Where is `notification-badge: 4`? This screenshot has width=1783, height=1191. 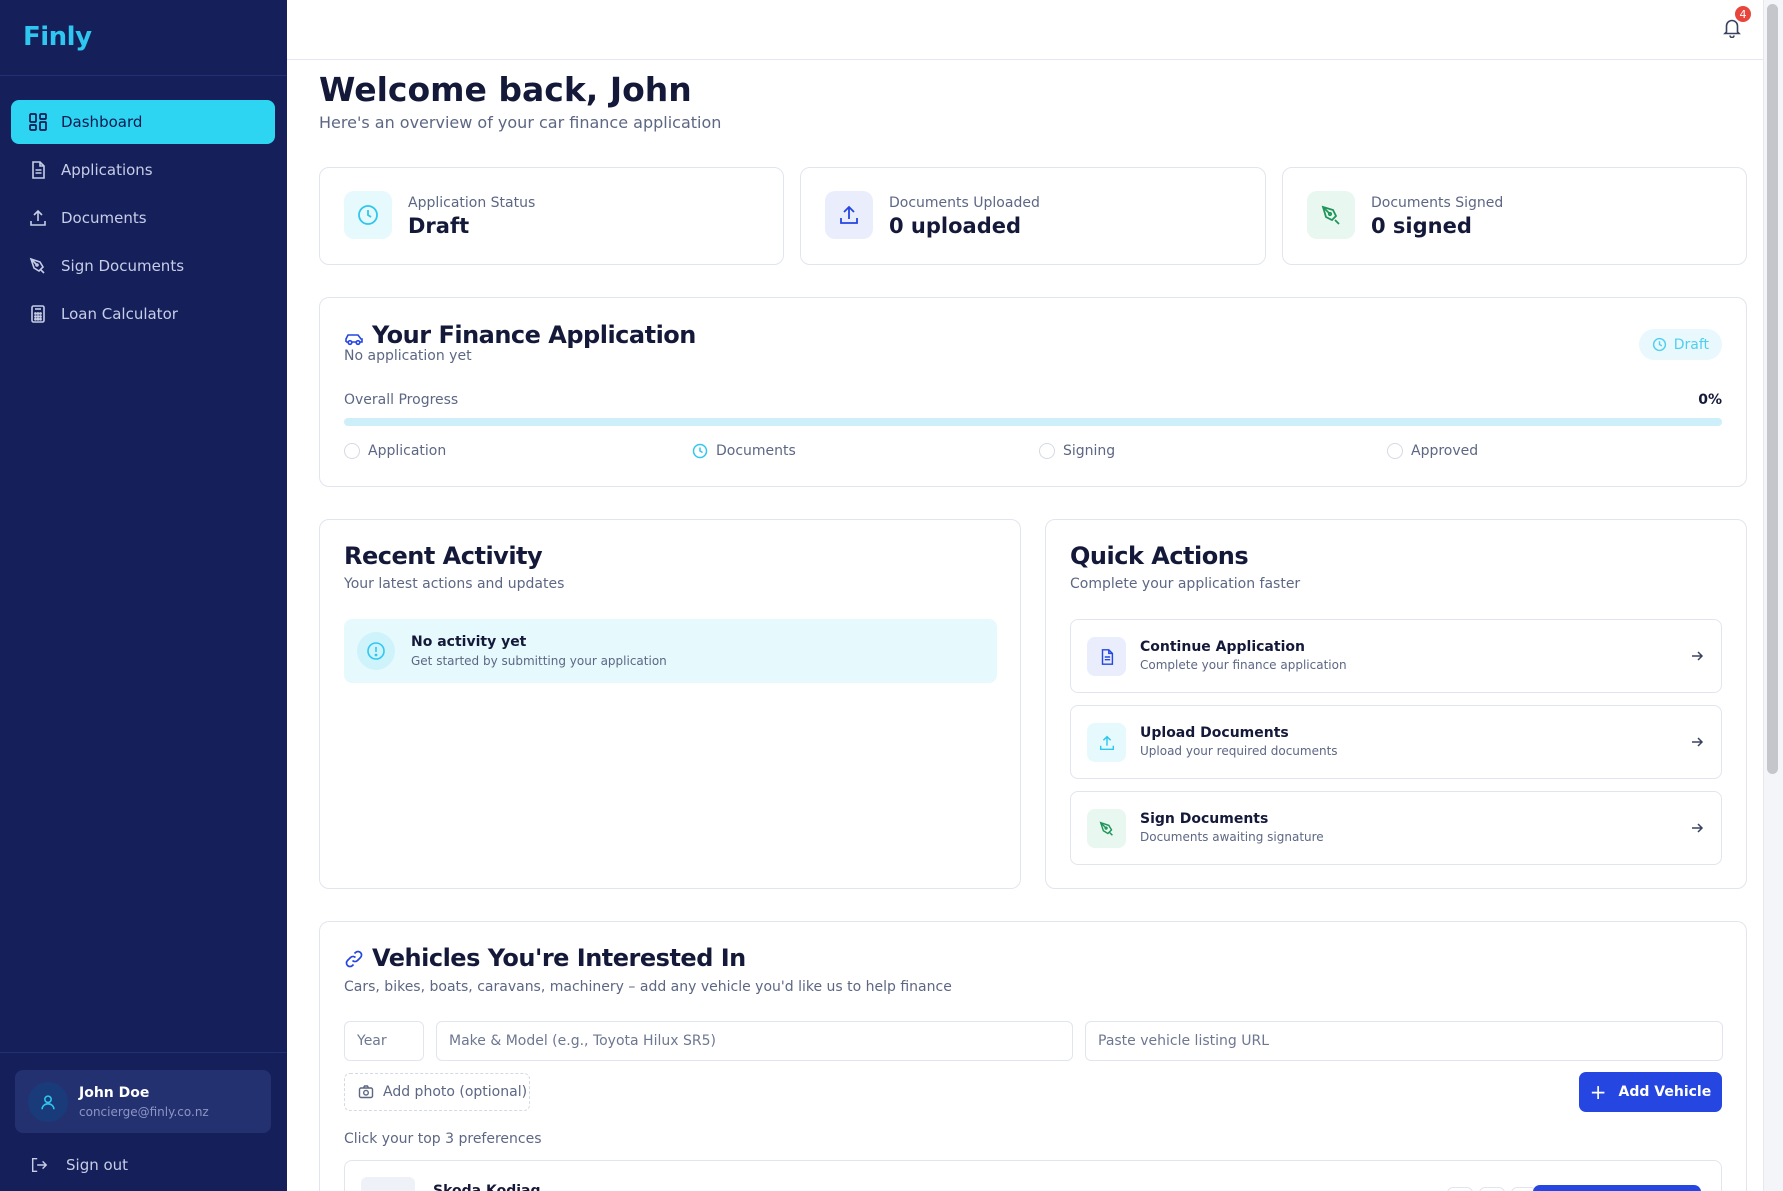 notification-badge: 4 is located at coordinates (1743, 14).